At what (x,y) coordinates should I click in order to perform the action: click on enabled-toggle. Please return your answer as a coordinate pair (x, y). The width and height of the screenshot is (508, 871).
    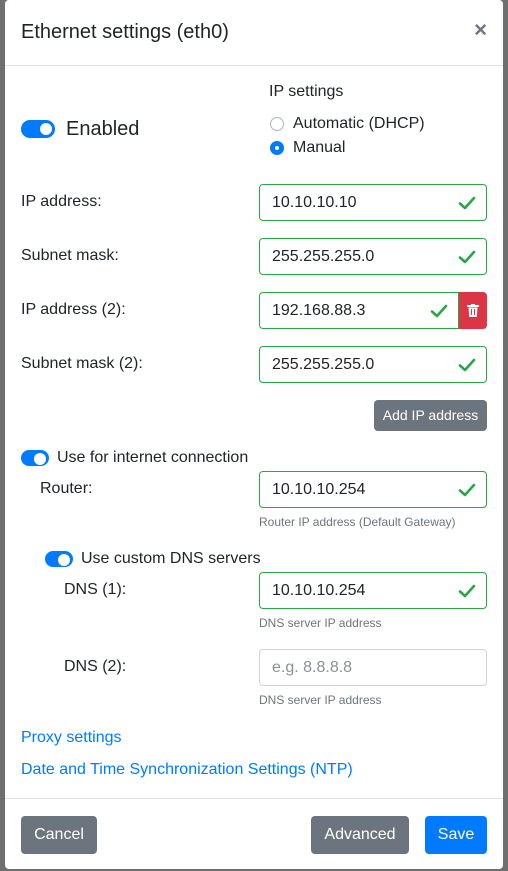
    Looking at the image, I should click on (38, 129).